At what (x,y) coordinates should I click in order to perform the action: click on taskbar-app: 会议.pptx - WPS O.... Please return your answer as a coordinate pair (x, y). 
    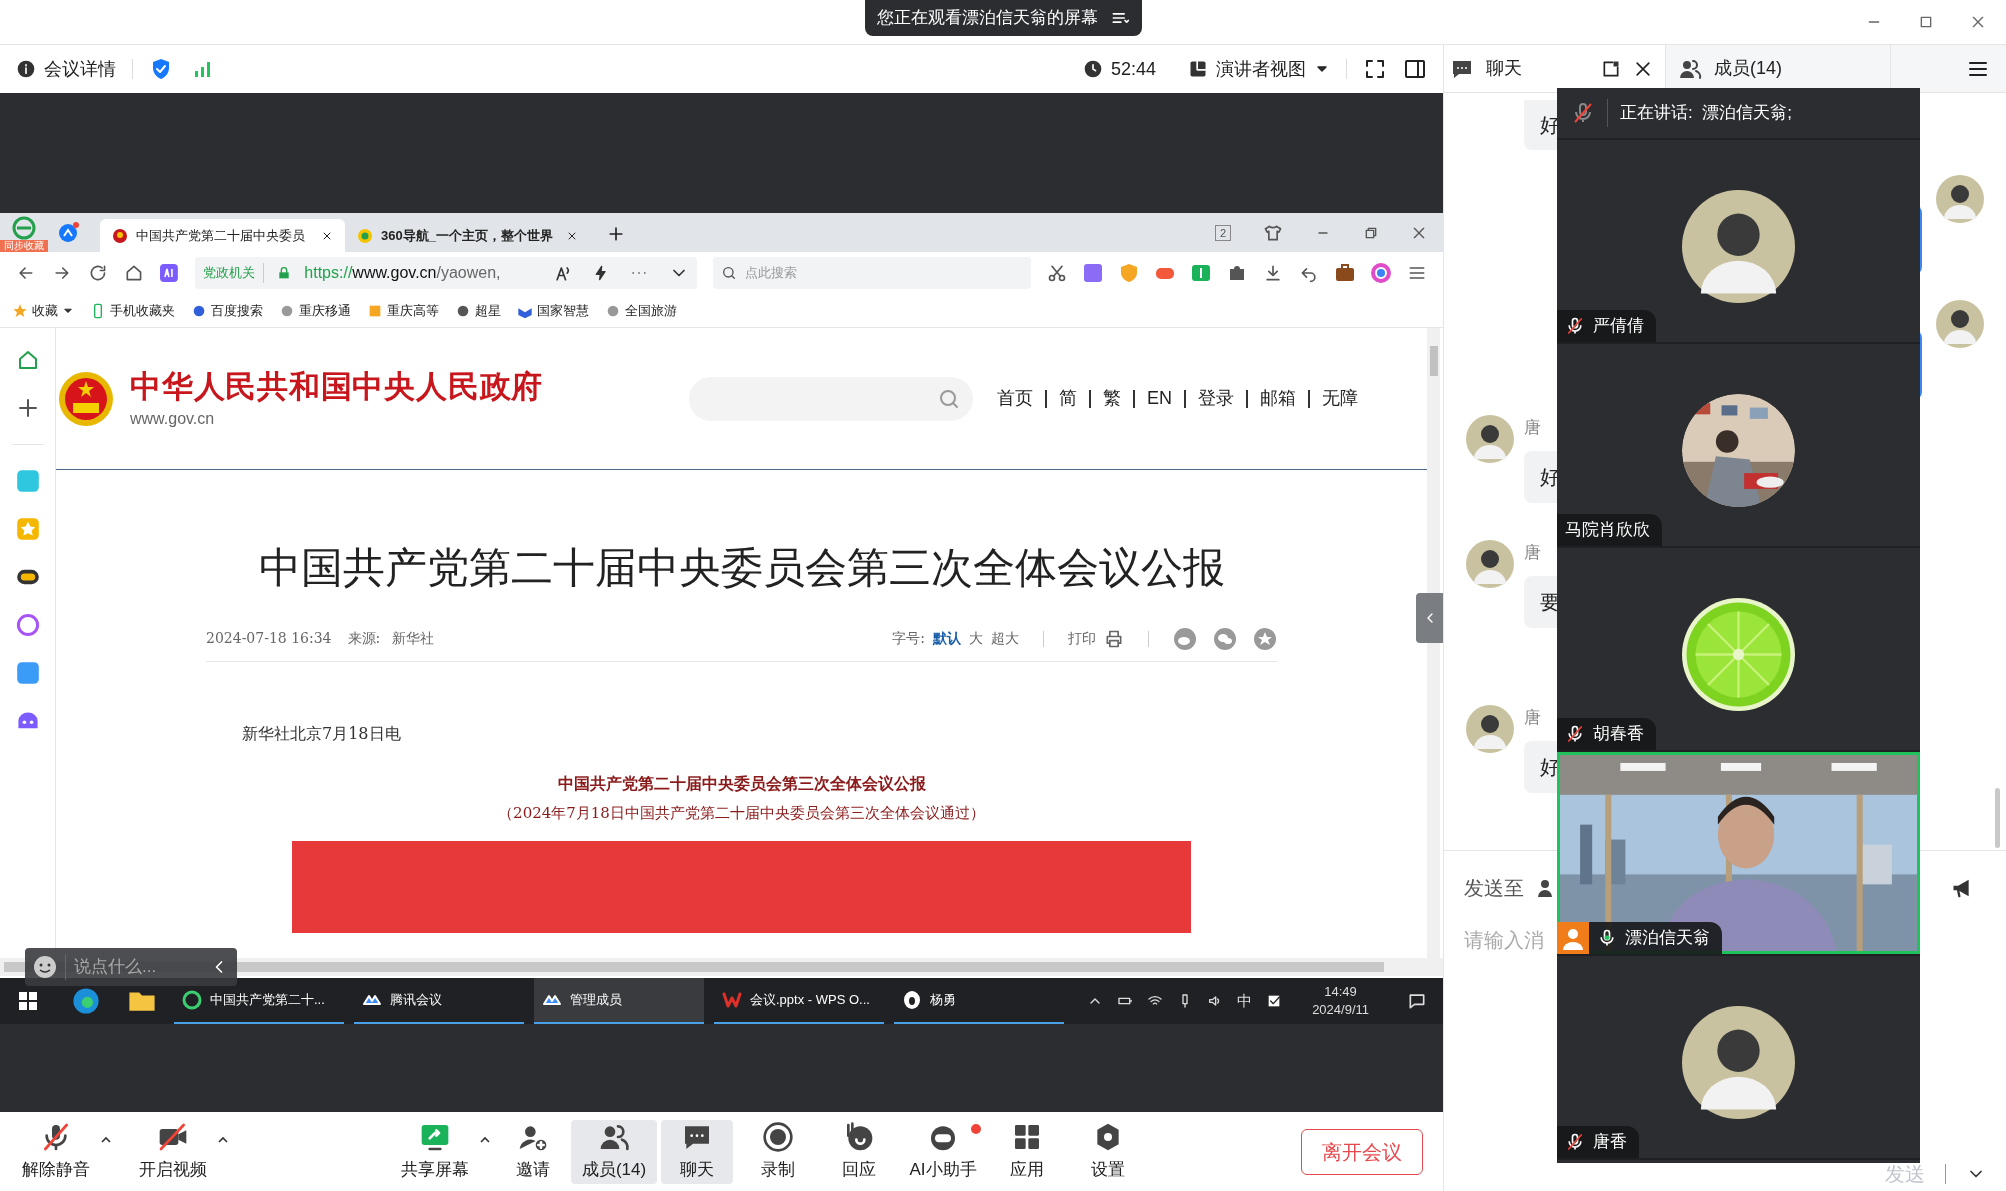
    Looking at the image, I should click on (799, 1001).